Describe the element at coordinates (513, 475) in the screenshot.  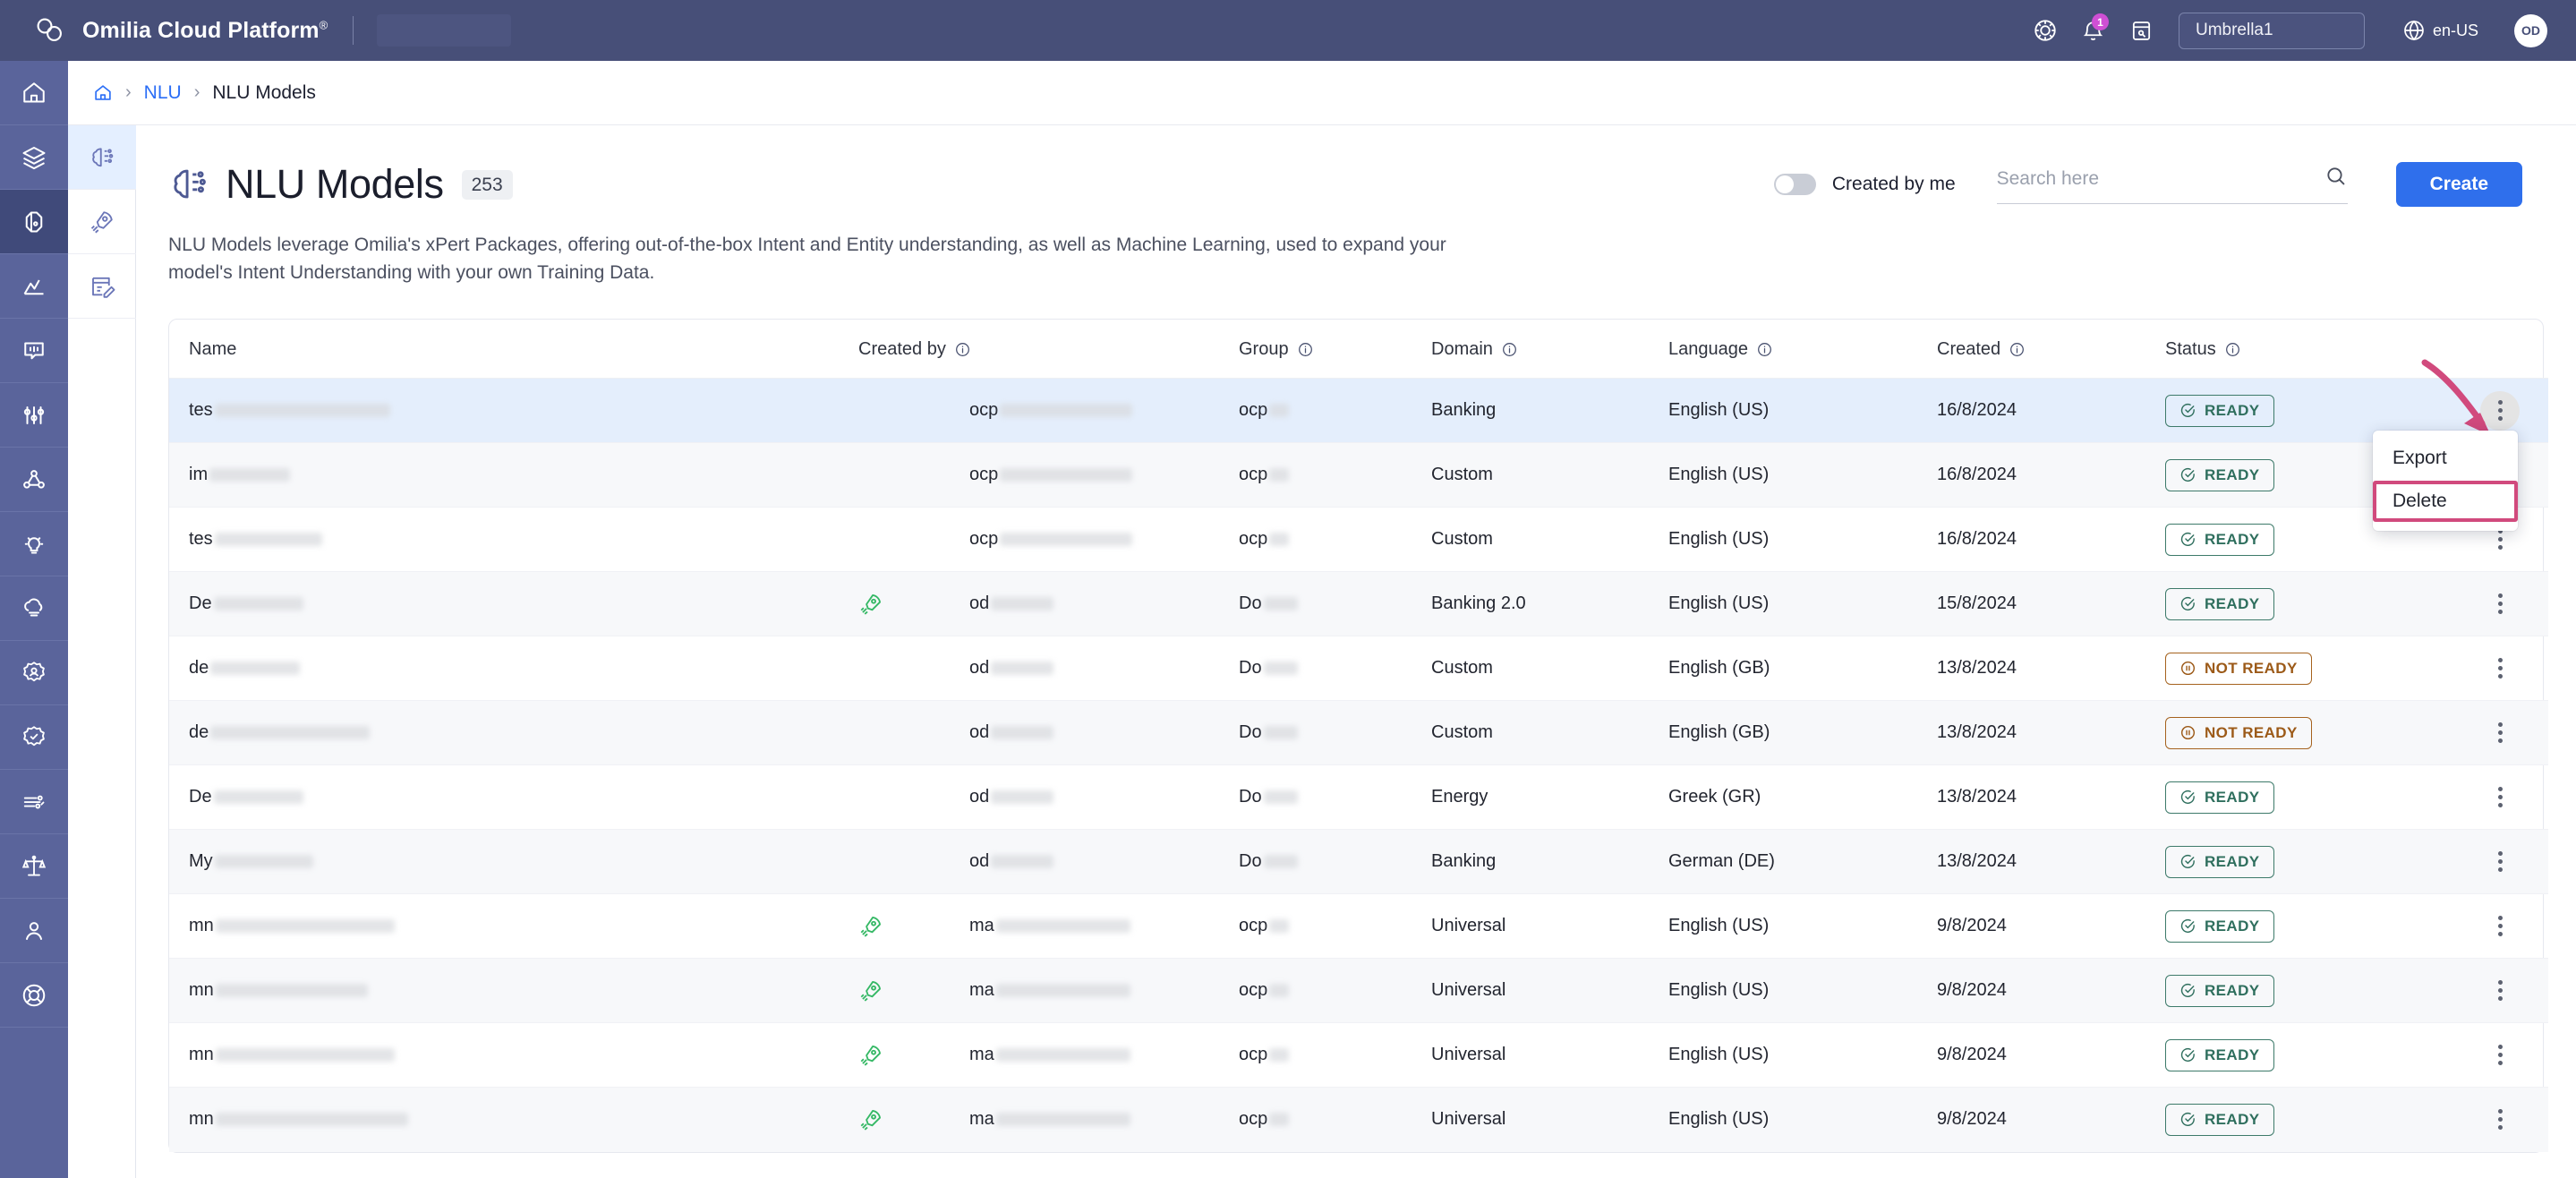
I see `cell-name: im` at that location.